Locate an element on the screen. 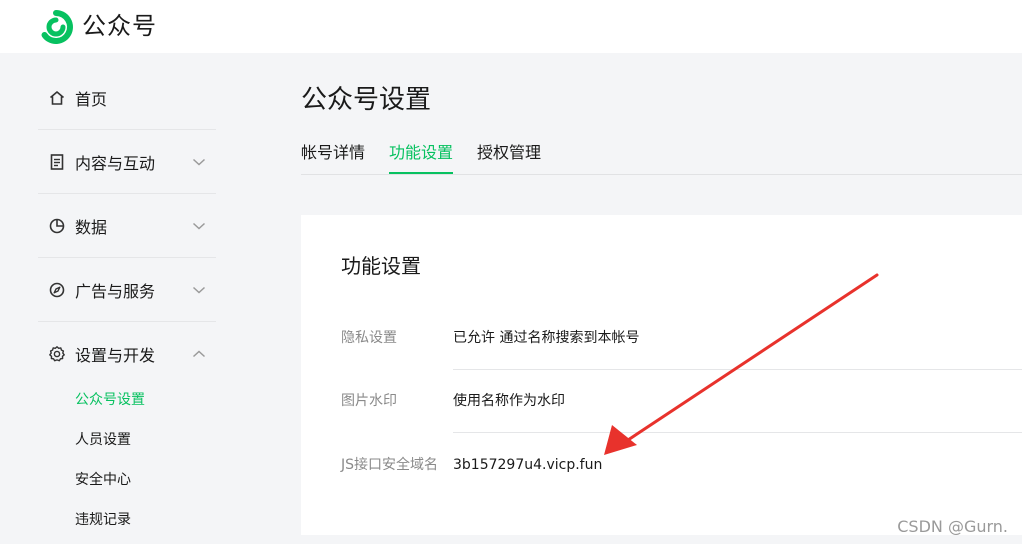 Image resolution: width=1022 pixels, height=544 pixels. sidebar-item-label: 广告与服务 is located at coordinates (115, 291).